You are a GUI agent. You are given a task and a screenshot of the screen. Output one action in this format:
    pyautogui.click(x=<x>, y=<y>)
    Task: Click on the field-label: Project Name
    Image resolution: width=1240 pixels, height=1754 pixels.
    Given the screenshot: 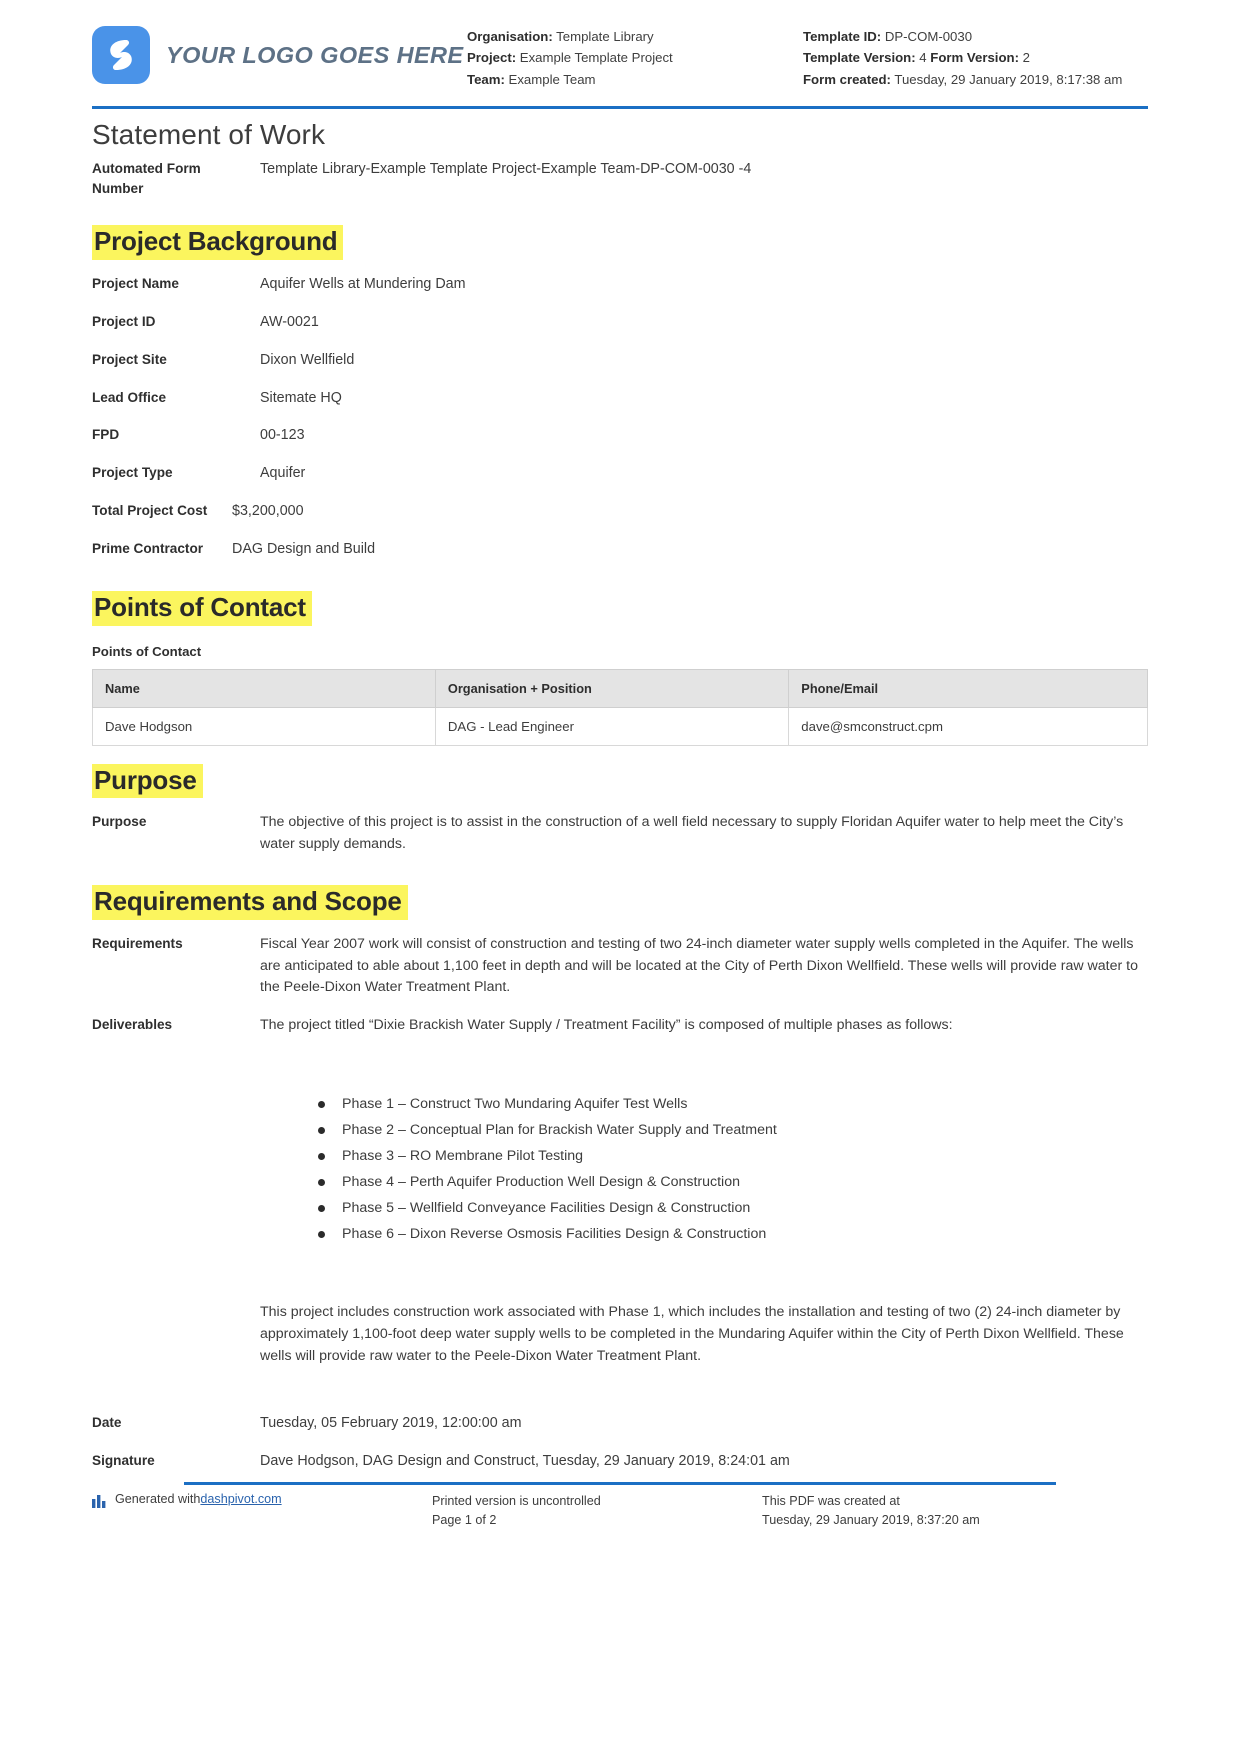 What is the action you would take?
    pyautogui.click(x=135, y=284)
    